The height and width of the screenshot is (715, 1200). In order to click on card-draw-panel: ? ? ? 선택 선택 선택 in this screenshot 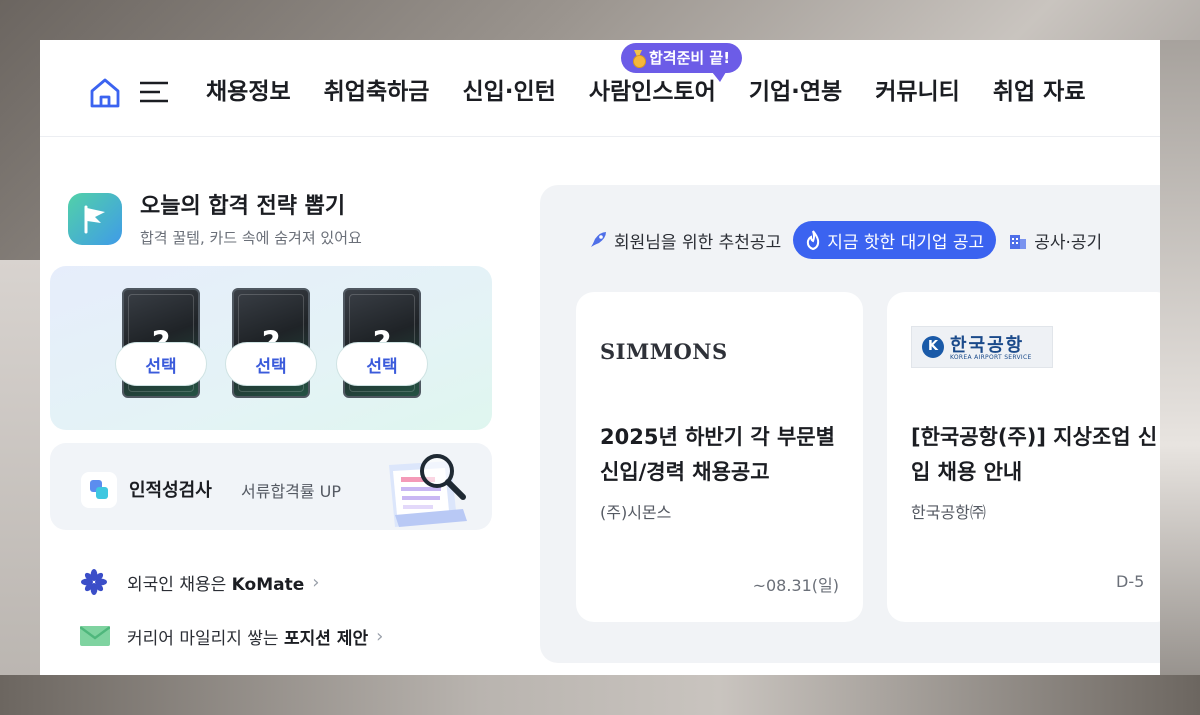, I will do `click(271, 348)`.